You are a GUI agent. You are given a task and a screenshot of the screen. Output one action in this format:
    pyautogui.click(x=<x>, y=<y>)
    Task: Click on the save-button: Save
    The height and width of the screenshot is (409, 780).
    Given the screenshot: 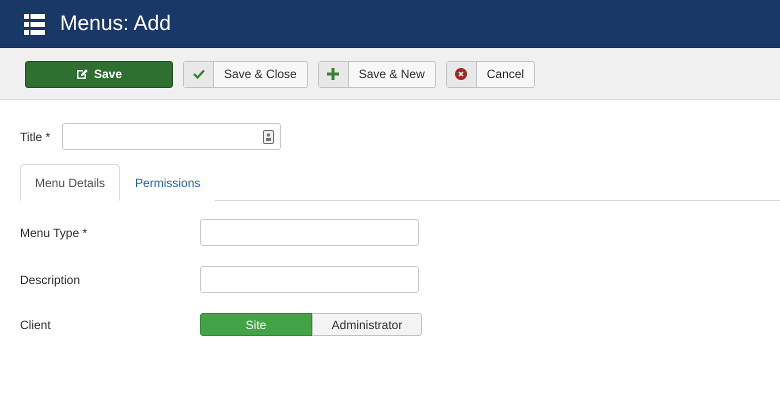 What is the action you would take?
    pyautogui.click(x=99, y=74)
    